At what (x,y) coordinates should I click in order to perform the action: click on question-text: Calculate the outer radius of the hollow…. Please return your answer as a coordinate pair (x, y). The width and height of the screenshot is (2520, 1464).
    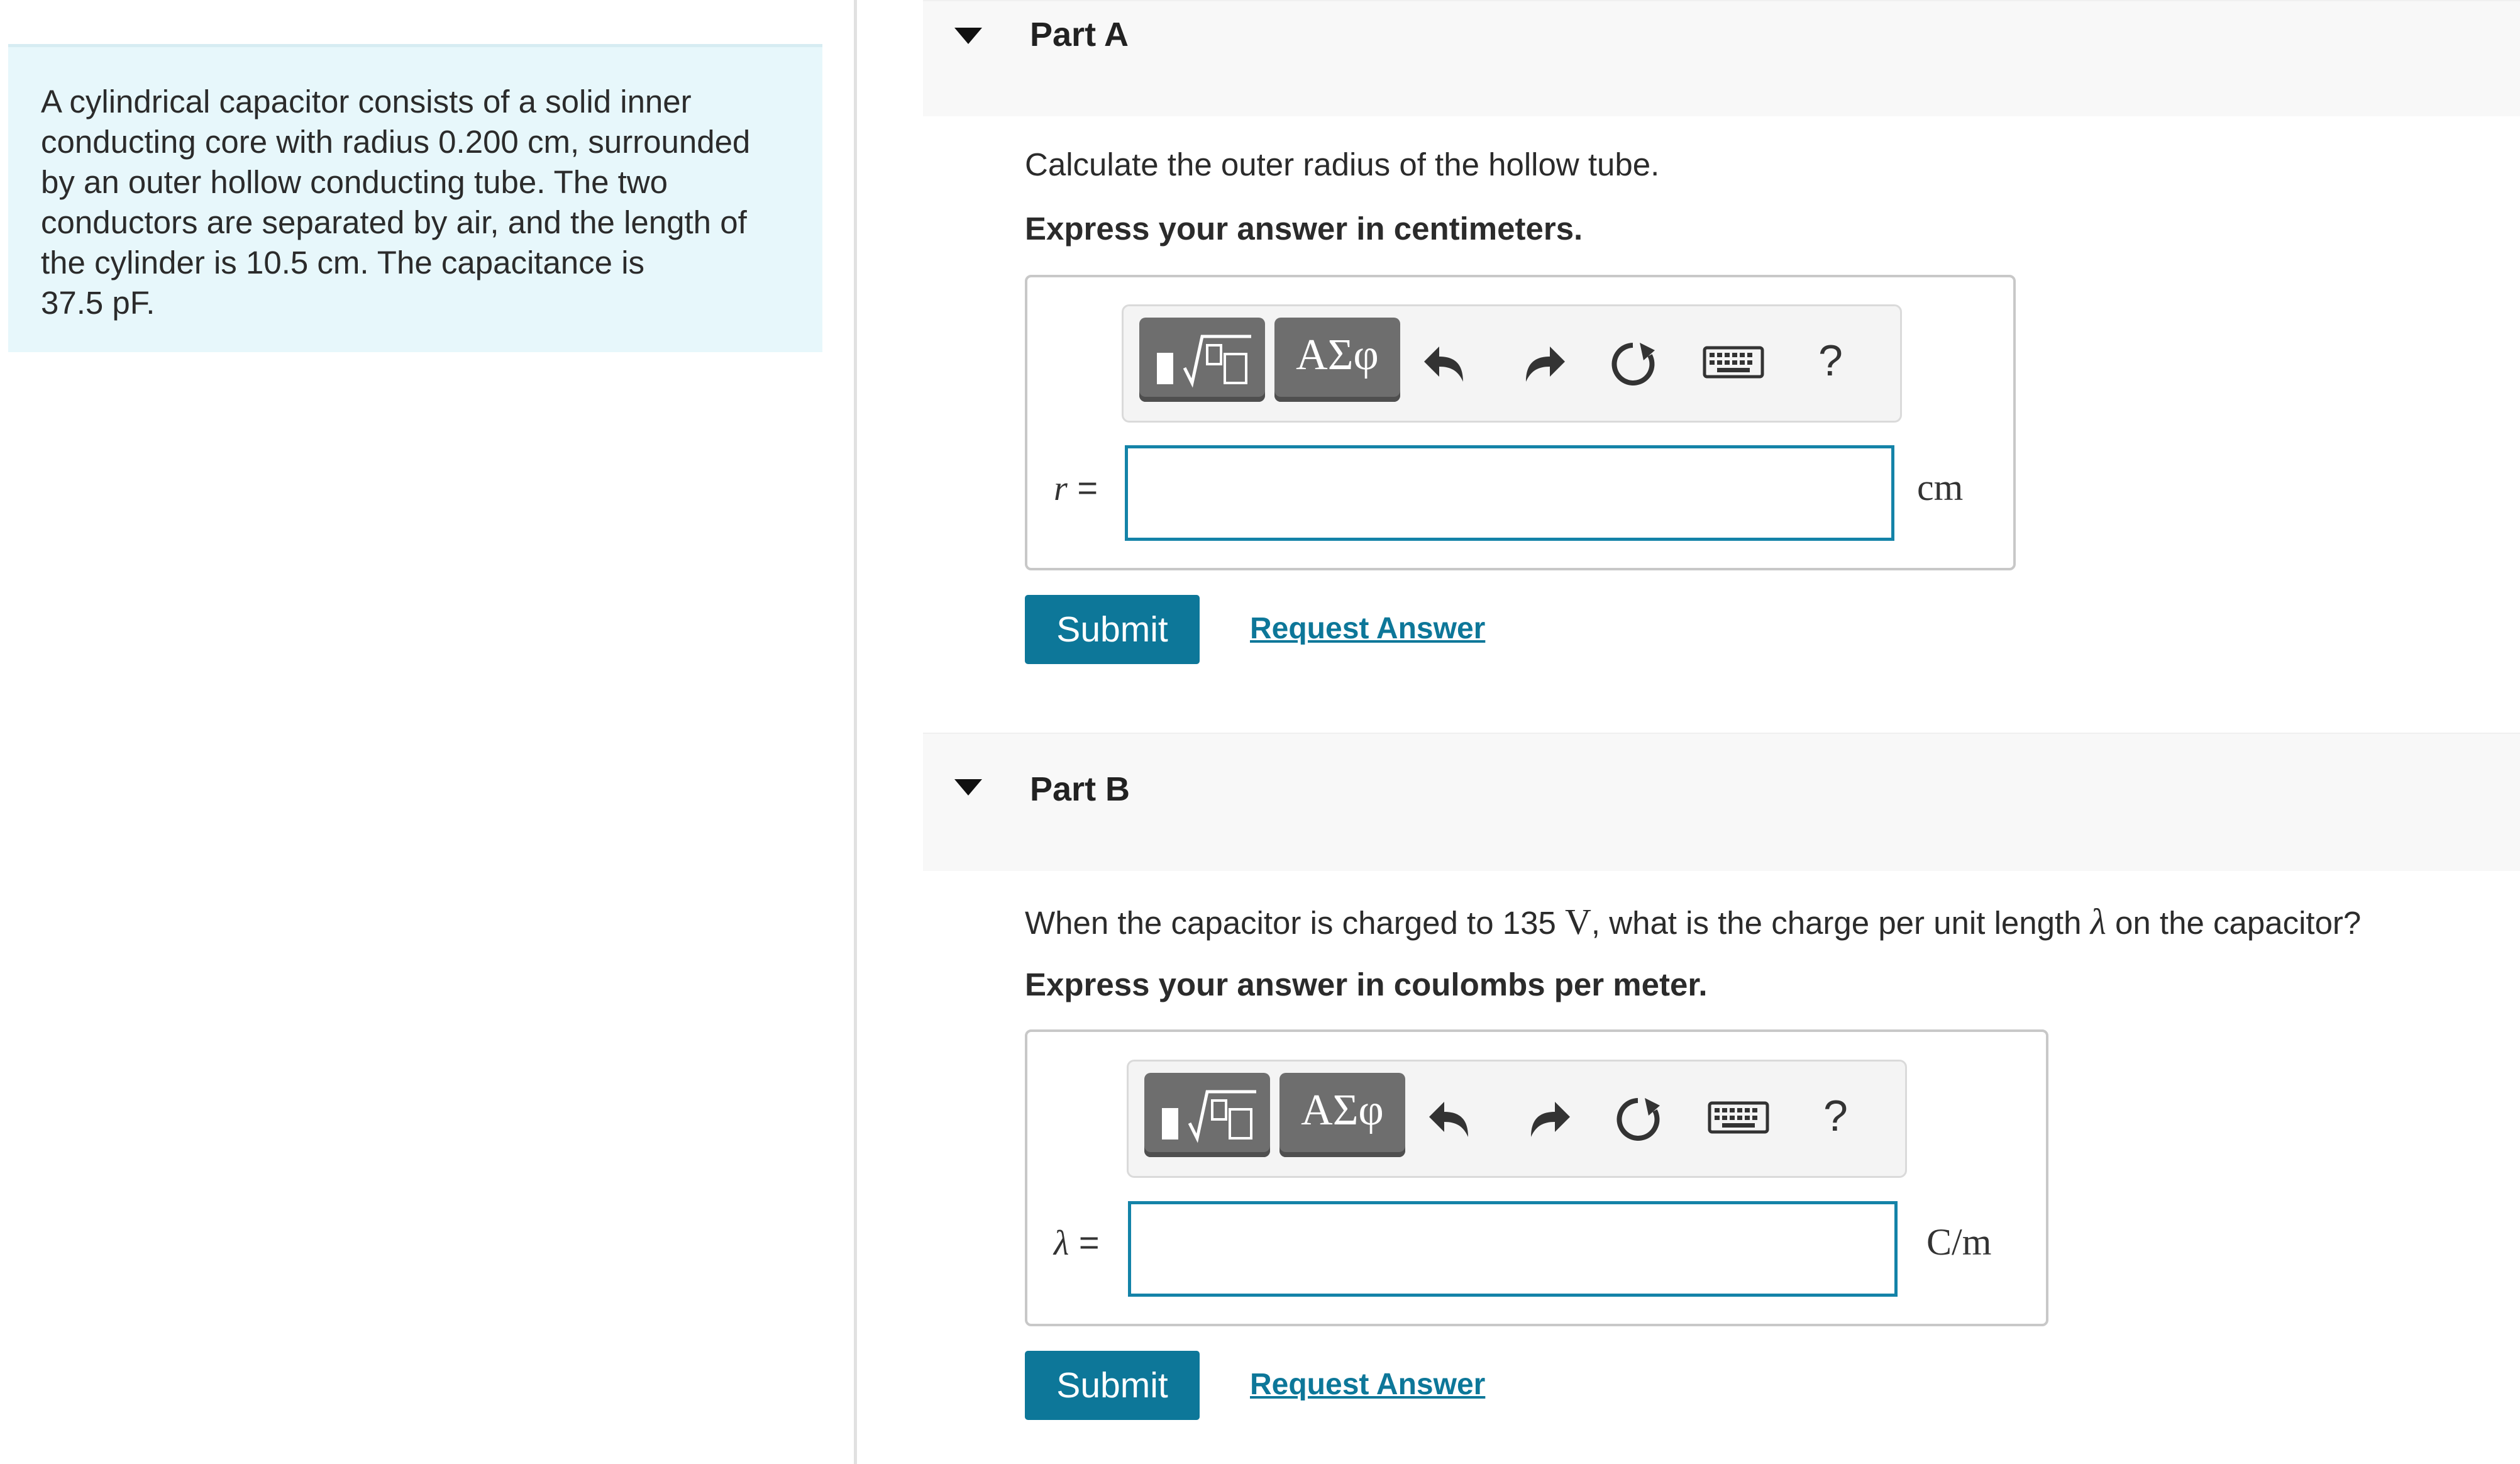
    Looking at the image, I should click on (1342, 164).